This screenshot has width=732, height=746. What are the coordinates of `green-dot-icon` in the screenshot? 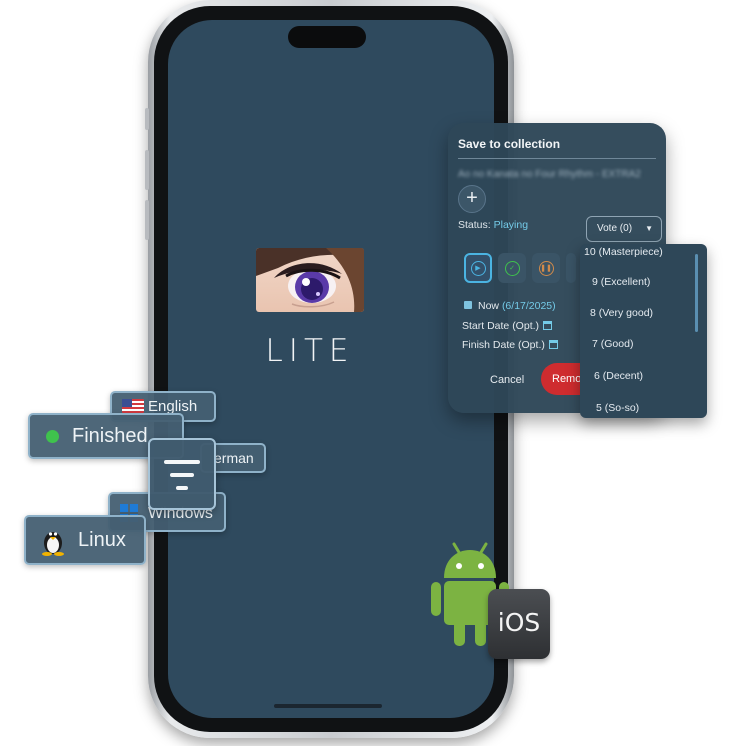 It's located at (52, 436).